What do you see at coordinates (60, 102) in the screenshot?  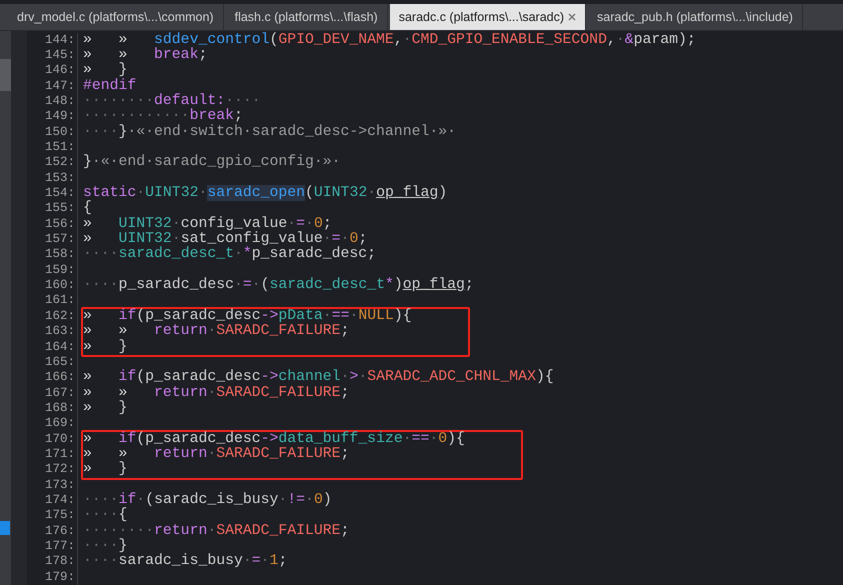 I see `line-number: 148:` at bounding box center [60, 102].